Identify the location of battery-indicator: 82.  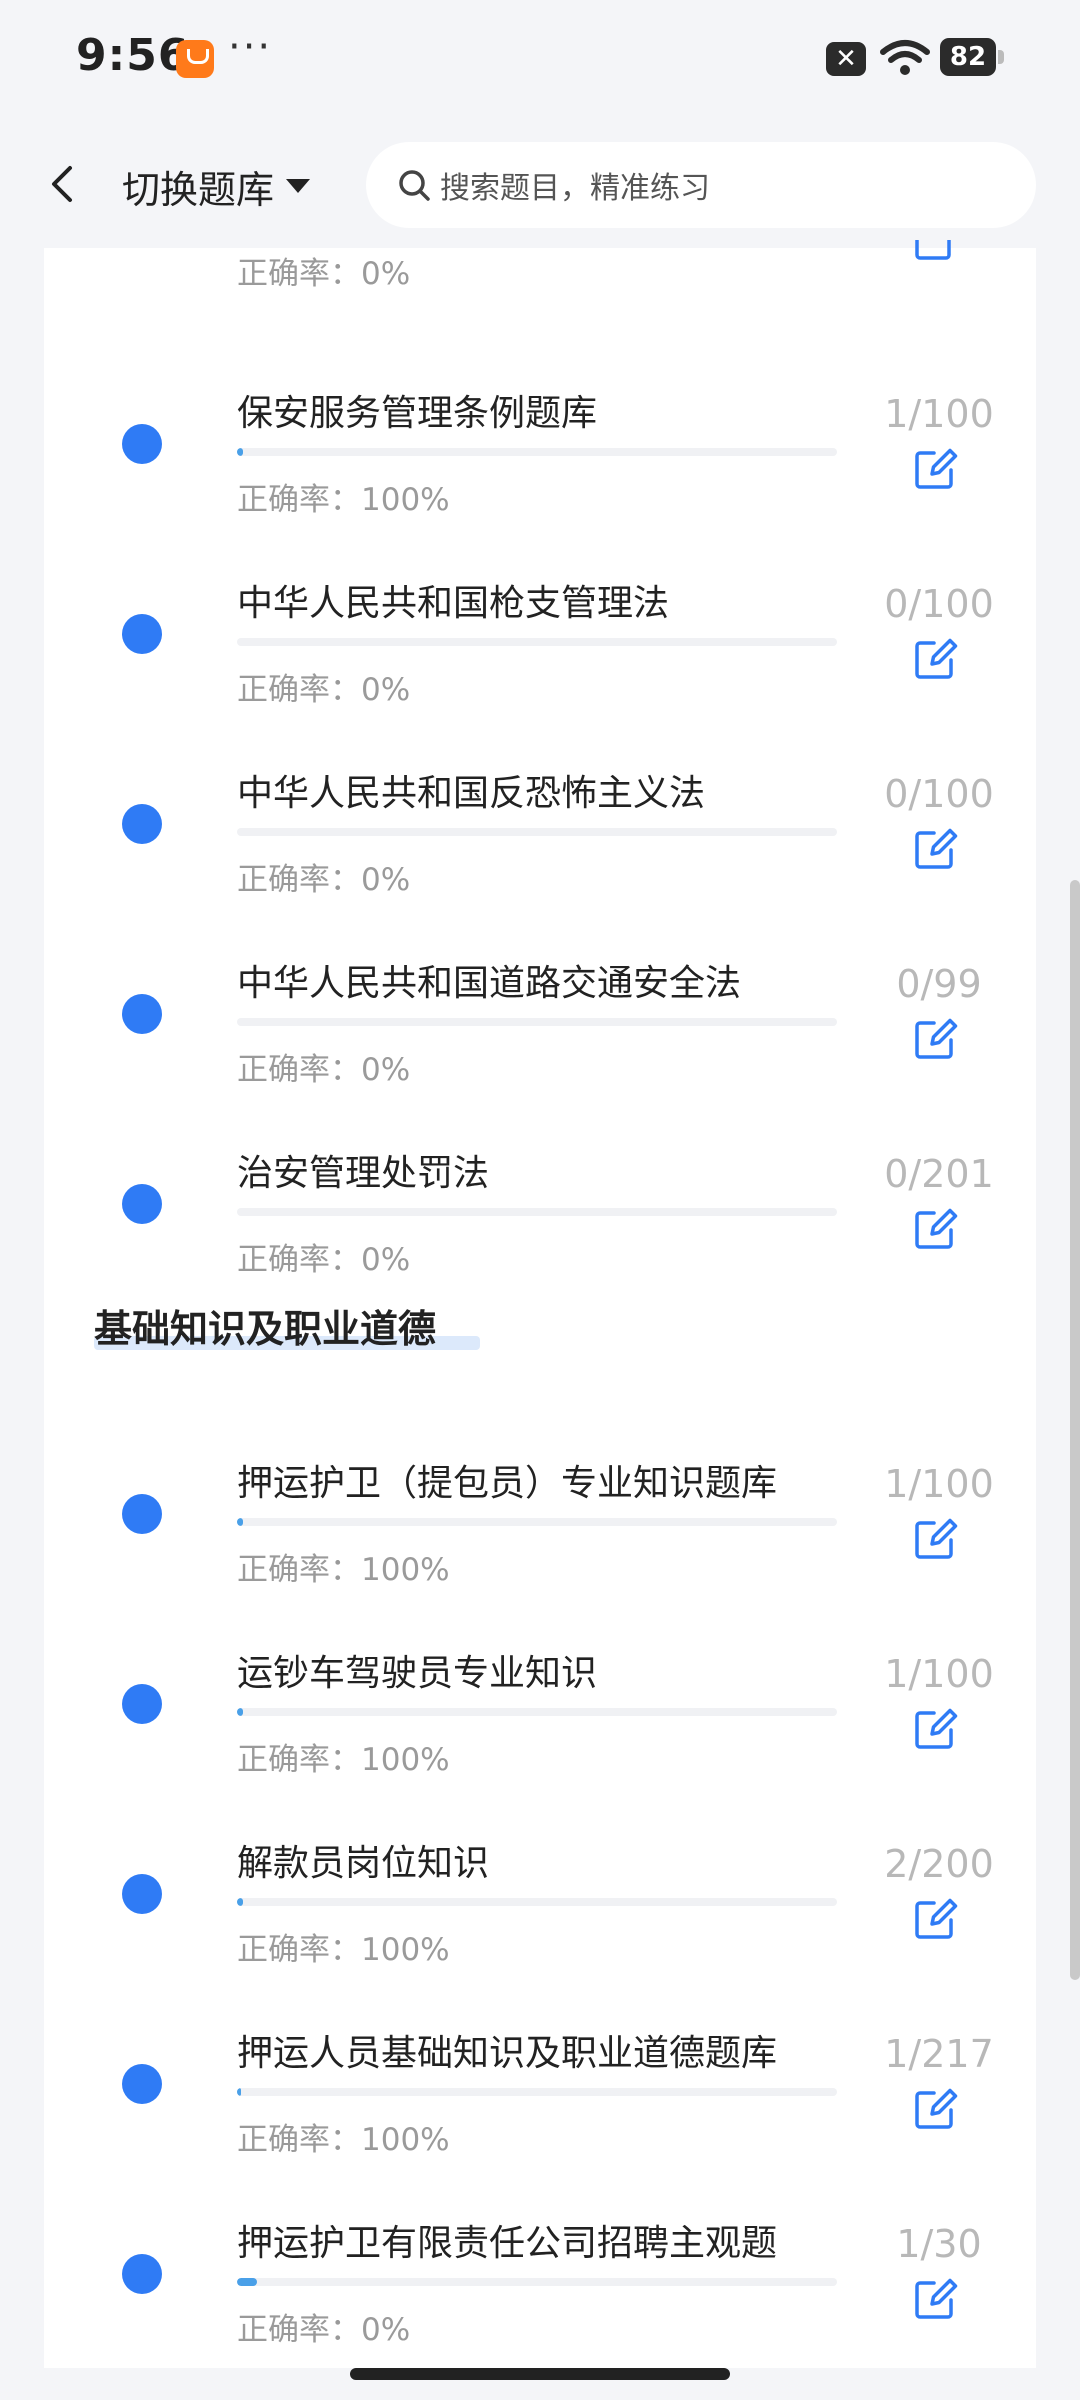
(972, 57).